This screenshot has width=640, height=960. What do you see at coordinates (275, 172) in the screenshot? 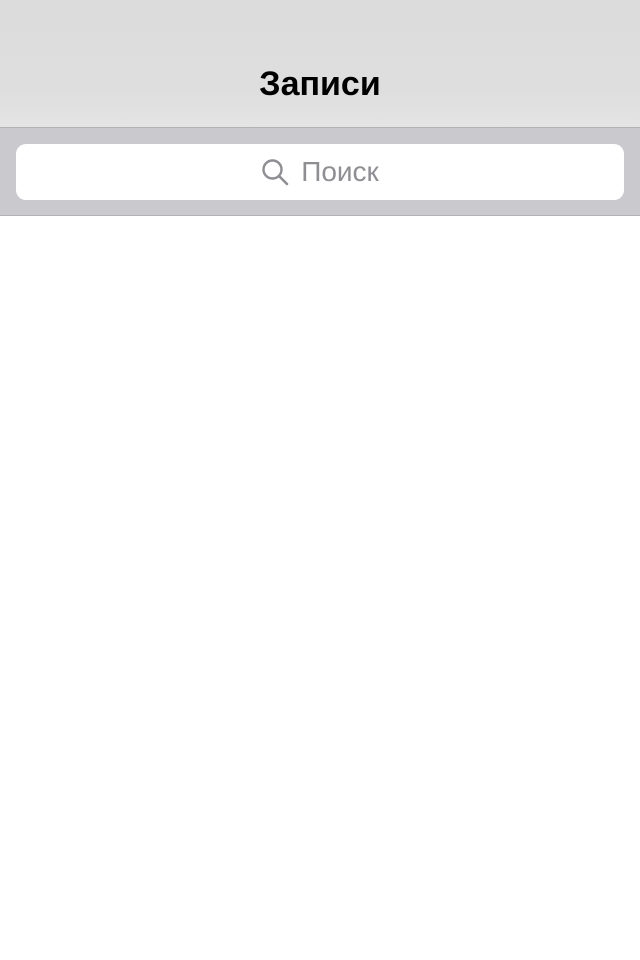
I see `search-icon` at bounding box center [275, 172].